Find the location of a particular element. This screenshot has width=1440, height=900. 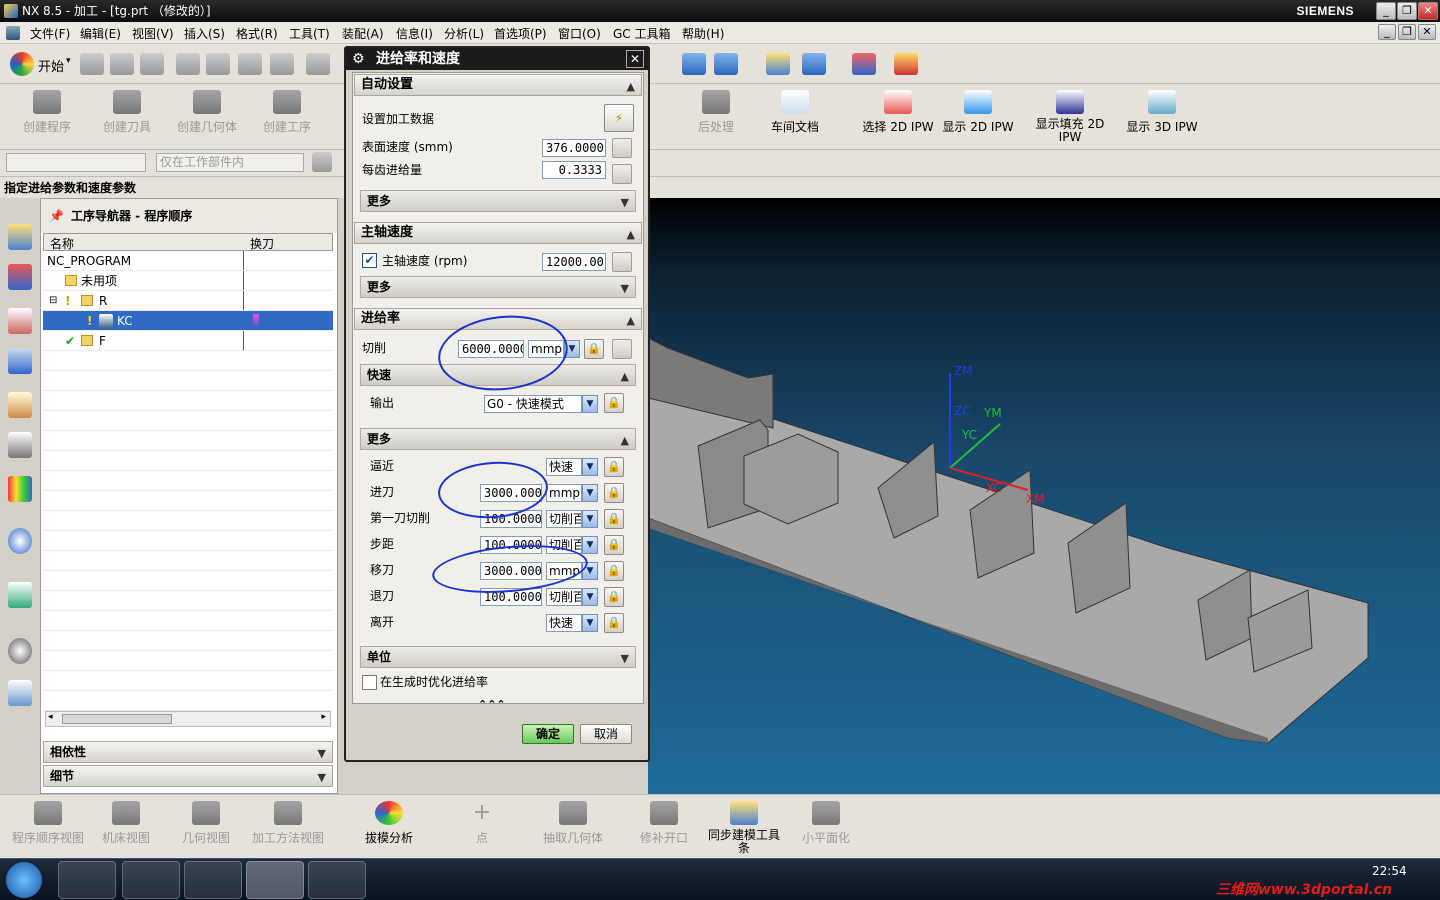

engage-lock-icon: 🔒 is located at coordinates (614, 493).